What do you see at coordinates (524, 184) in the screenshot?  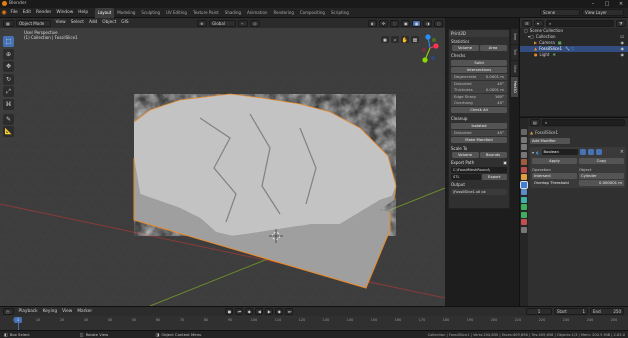 I see `modifier-props-icon` at bounding box center [524, 184].